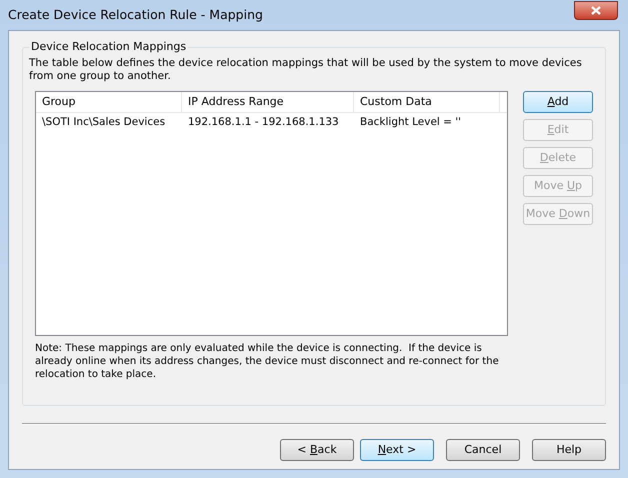 This screenshot has height=478, width=628. I want to click on close-button, so click(596, 10).